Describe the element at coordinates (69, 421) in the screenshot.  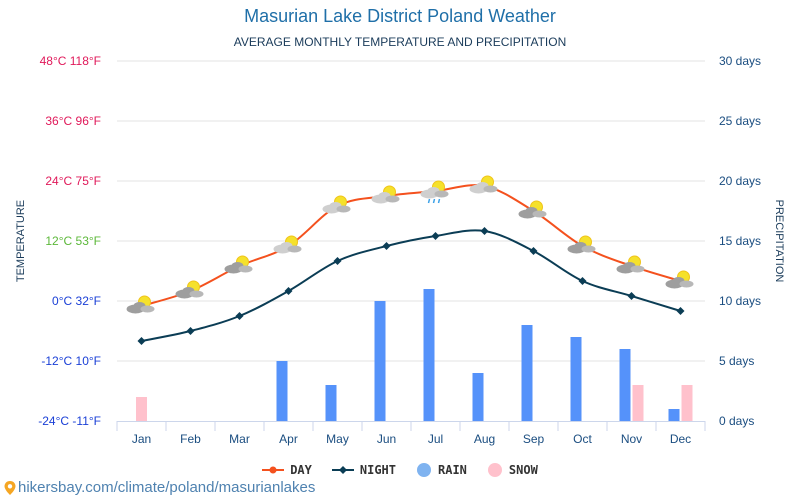
I see `left-tick-label: -24°C -11°F` at that location.